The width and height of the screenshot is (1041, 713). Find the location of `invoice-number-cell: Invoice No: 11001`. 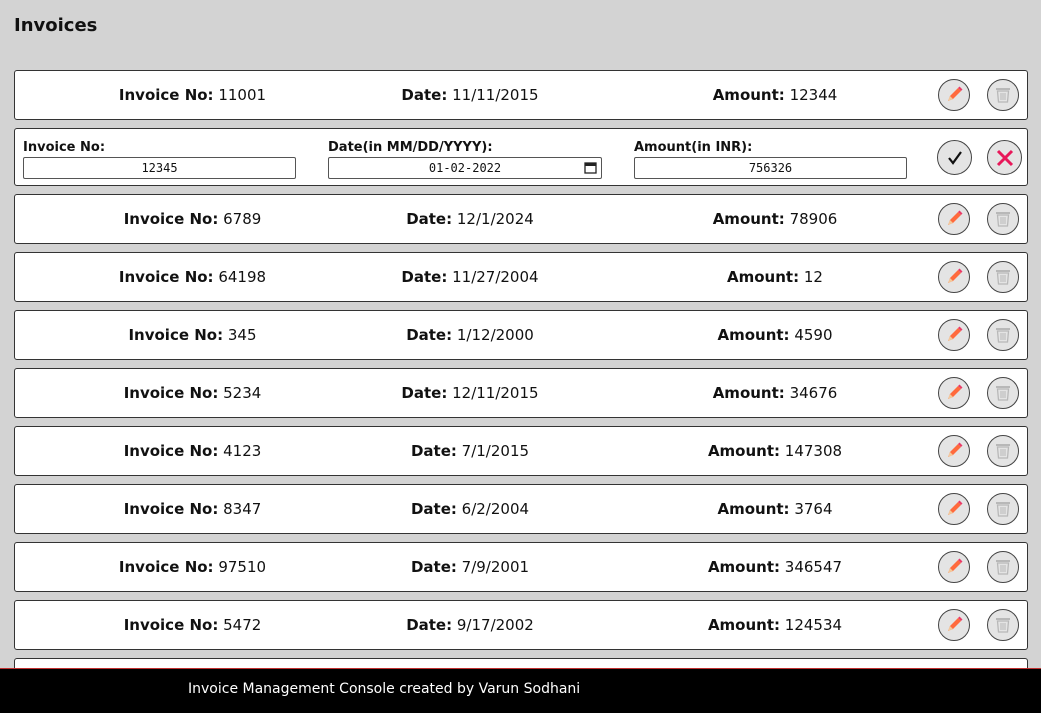

invoice-number-cell: Invoice No: 11001 is located at coordinates (192, 95).